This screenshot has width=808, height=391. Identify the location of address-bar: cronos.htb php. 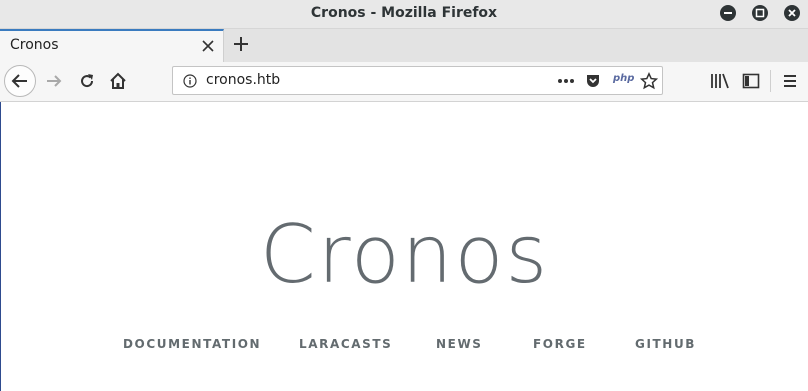
(417, 80).